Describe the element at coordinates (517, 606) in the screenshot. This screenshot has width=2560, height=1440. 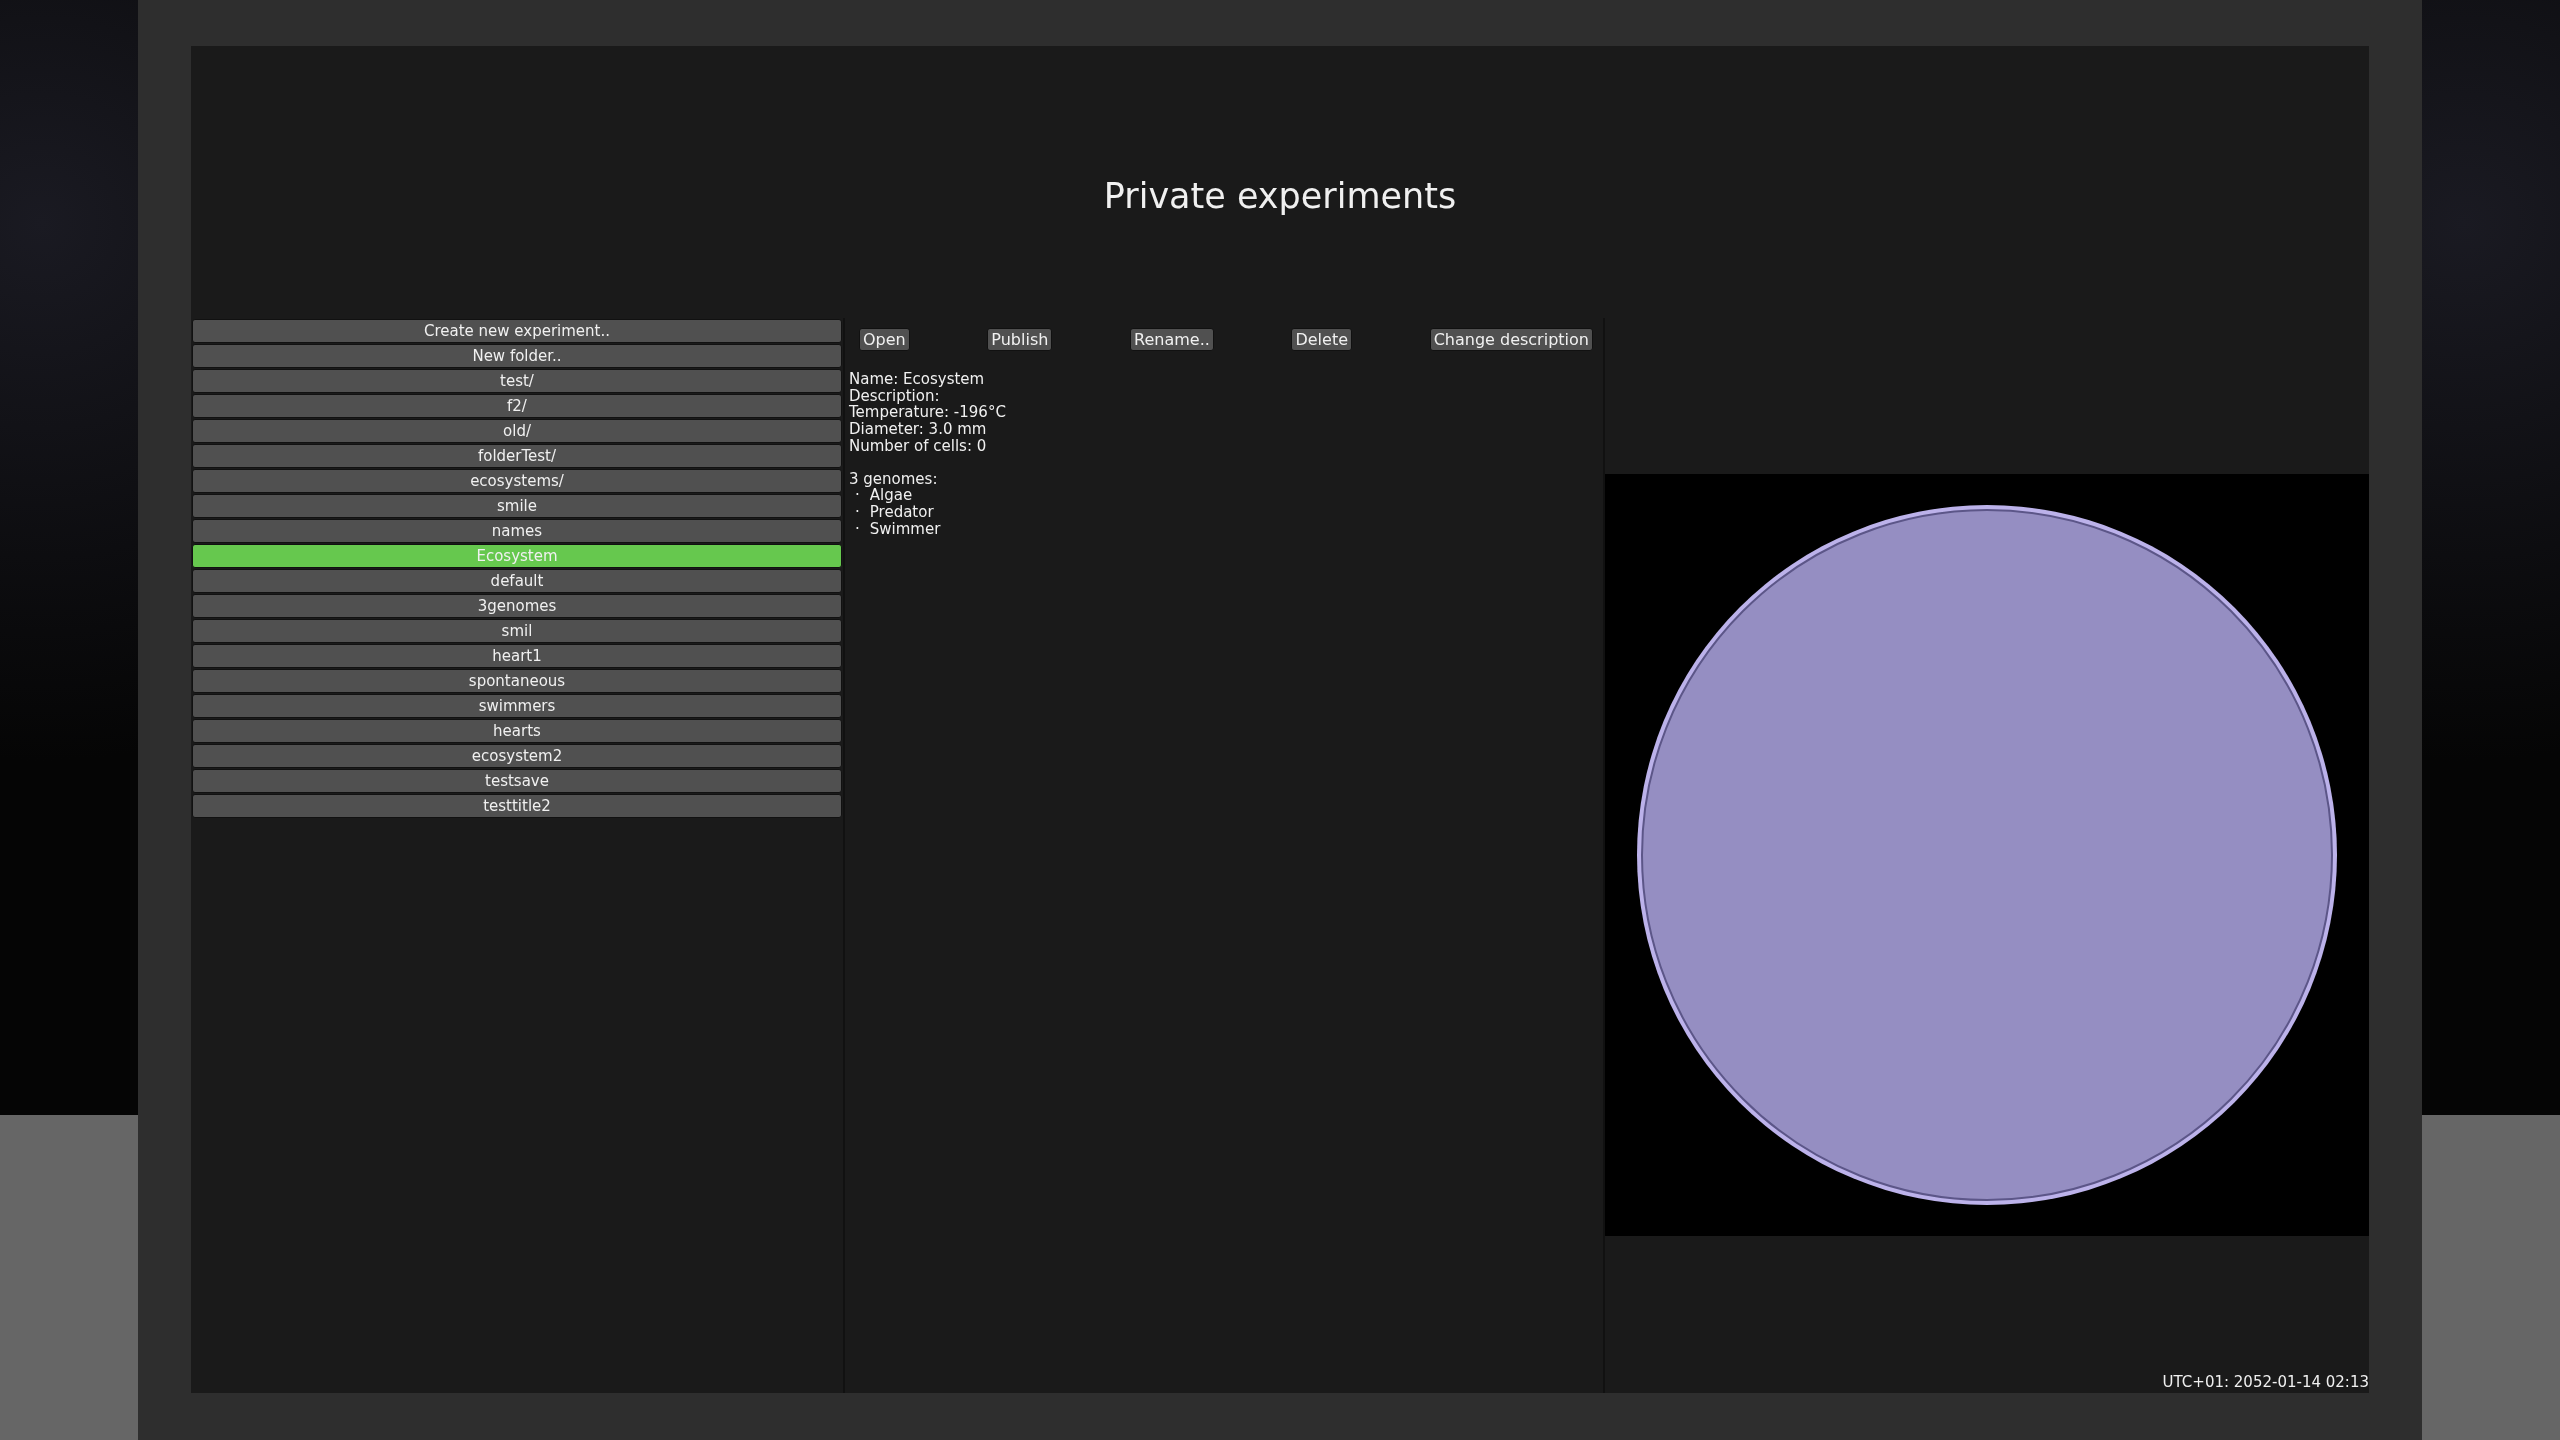
I see `experiment-item: 3genomes` at that location.